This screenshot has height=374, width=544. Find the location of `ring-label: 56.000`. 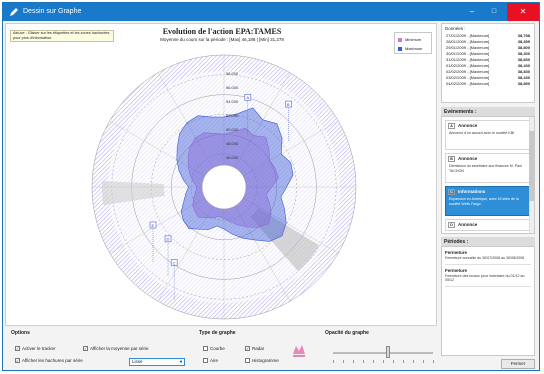

ring-label: 56.000 is located at coordinates (232, 87).